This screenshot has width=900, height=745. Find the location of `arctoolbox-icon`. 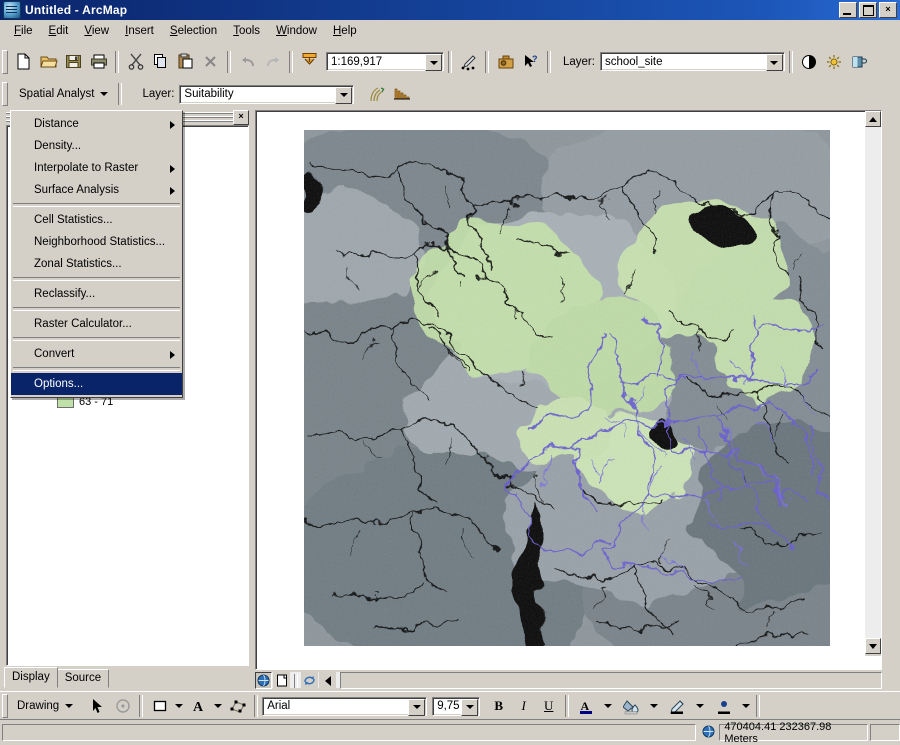

arctoolbox-icon is located at coordinates (505, 62).